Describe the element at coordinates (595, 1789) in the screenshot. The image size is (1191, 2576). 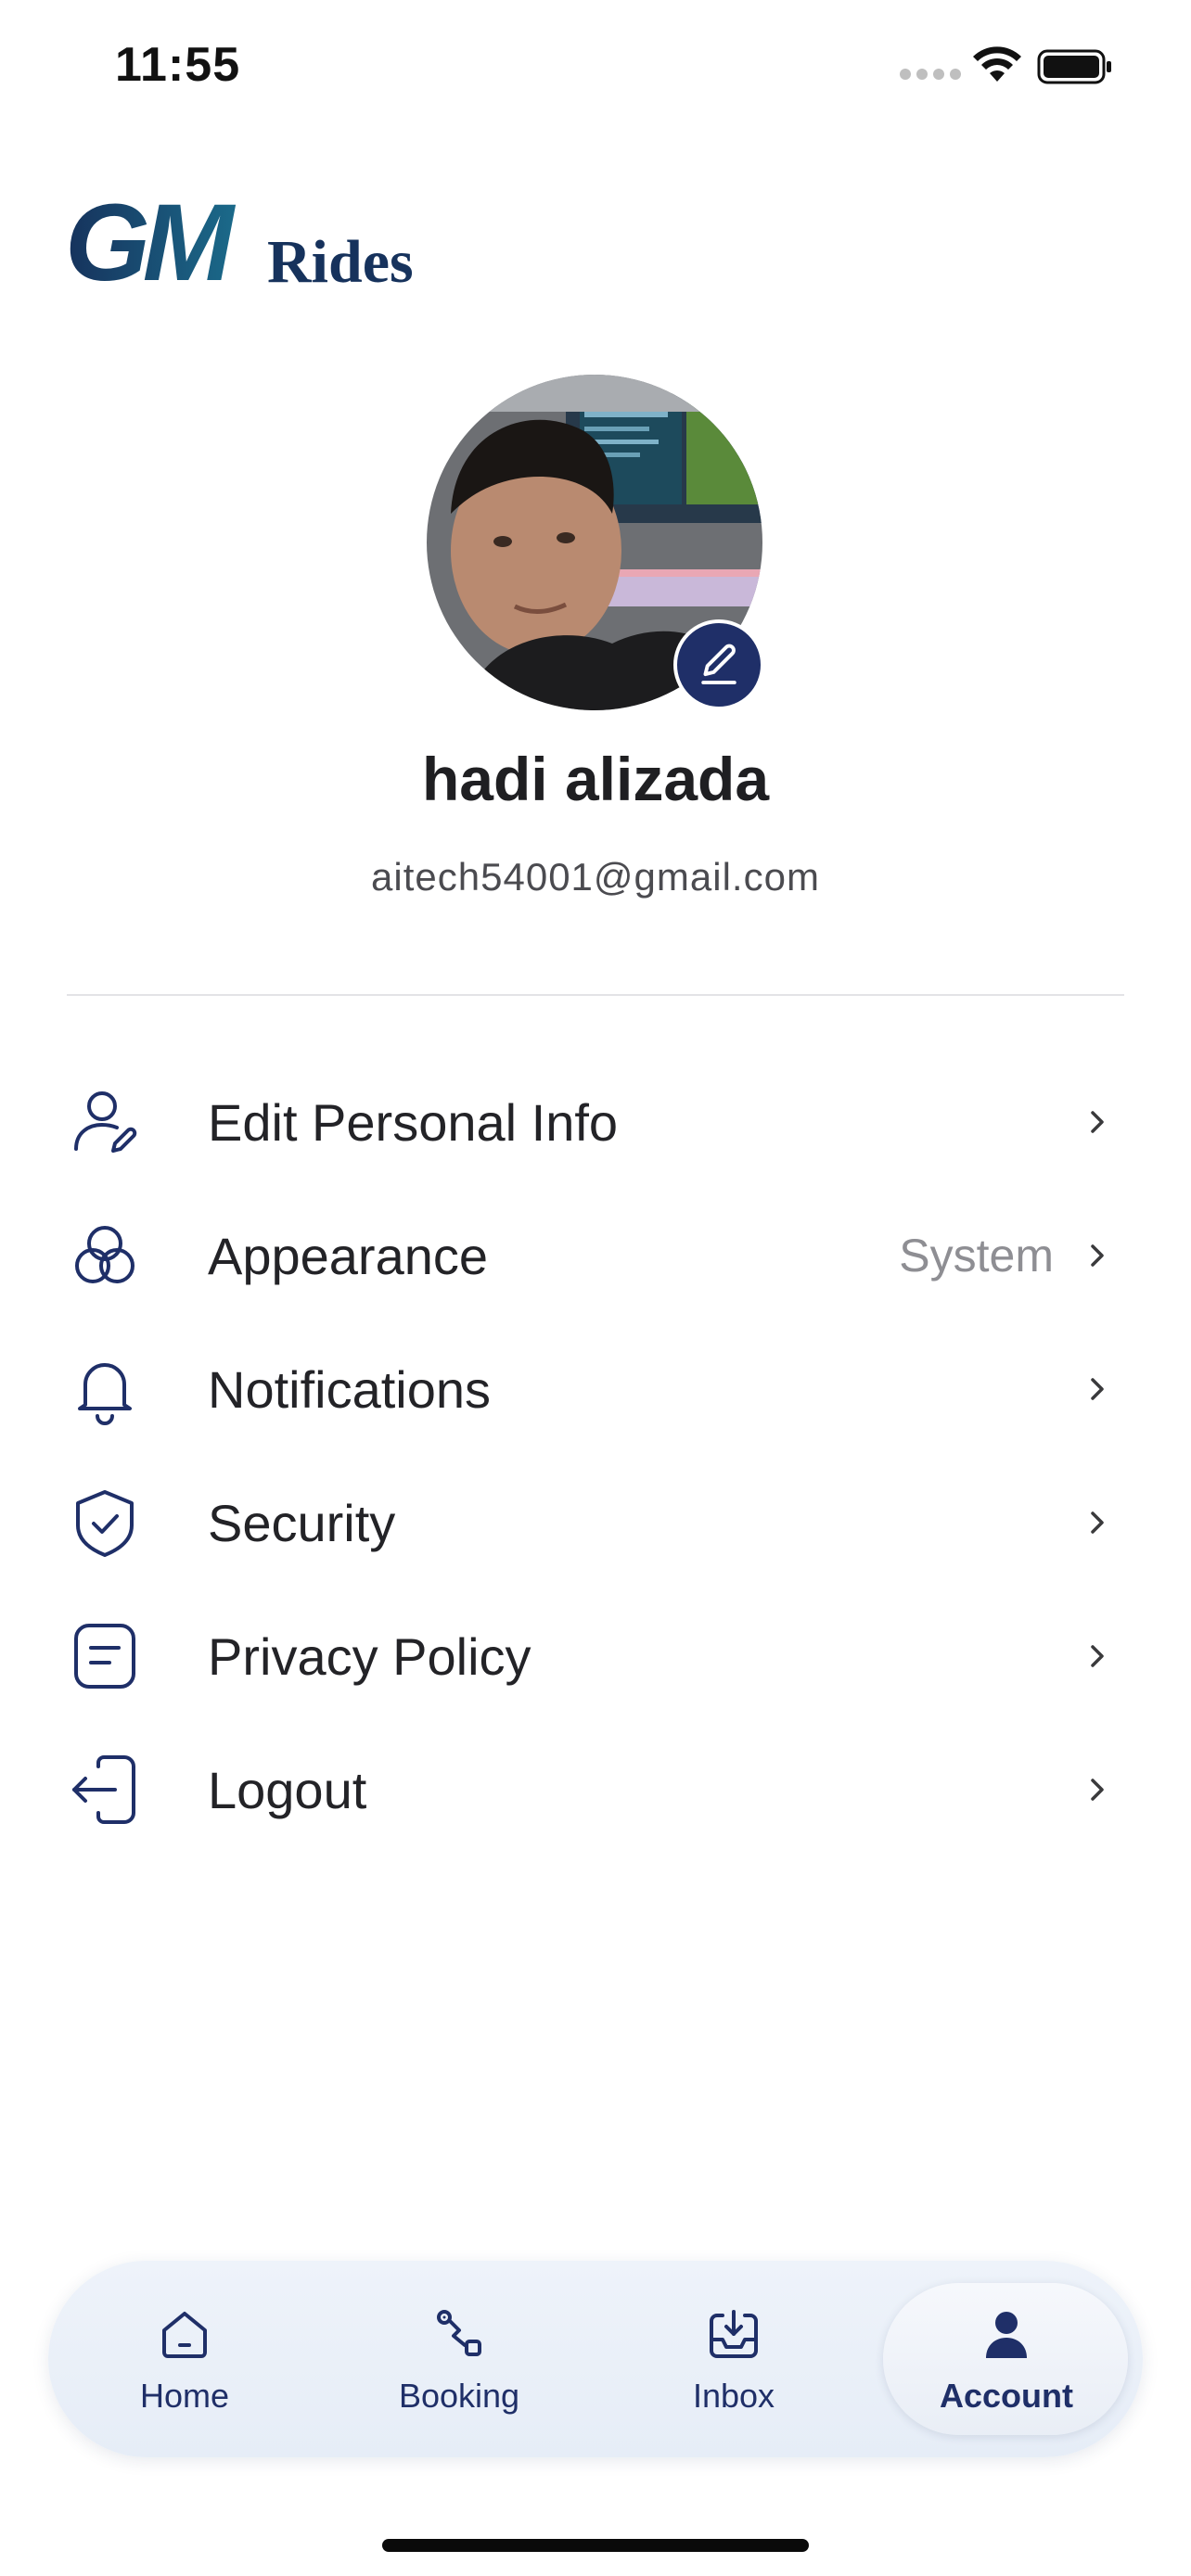
I see `menu-item-logout: Logout` at that location.